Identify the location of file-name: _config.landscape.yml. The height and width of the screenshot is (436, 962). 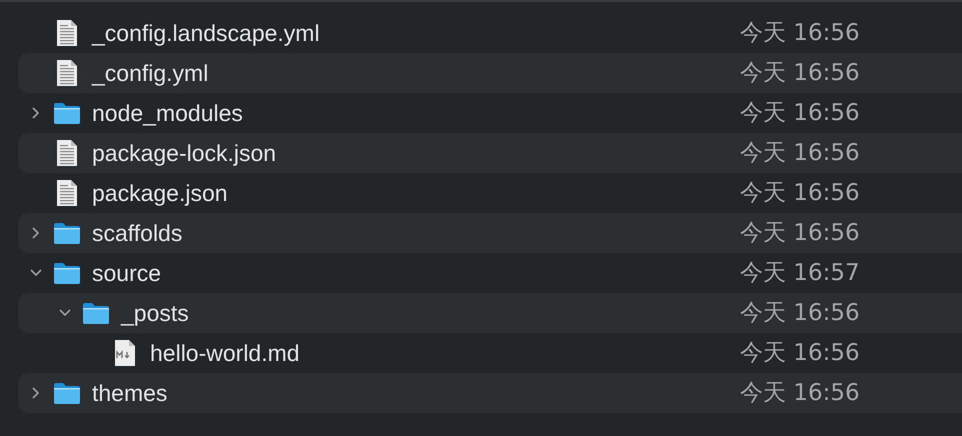
(206, 33).